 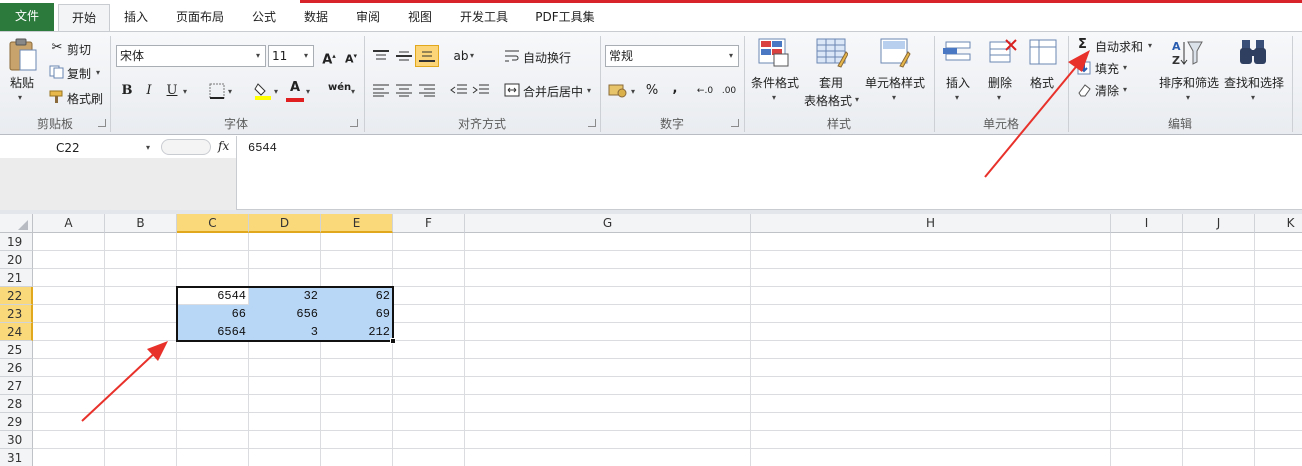 I want to click on annotation-arrow-selection, so click(x=124, y=381).